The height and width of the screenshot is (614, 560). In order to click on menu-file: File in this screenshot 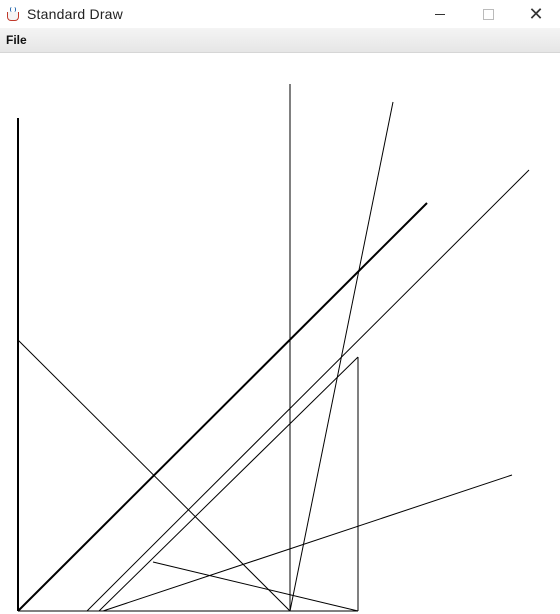, I will do `click(16, 40)`.